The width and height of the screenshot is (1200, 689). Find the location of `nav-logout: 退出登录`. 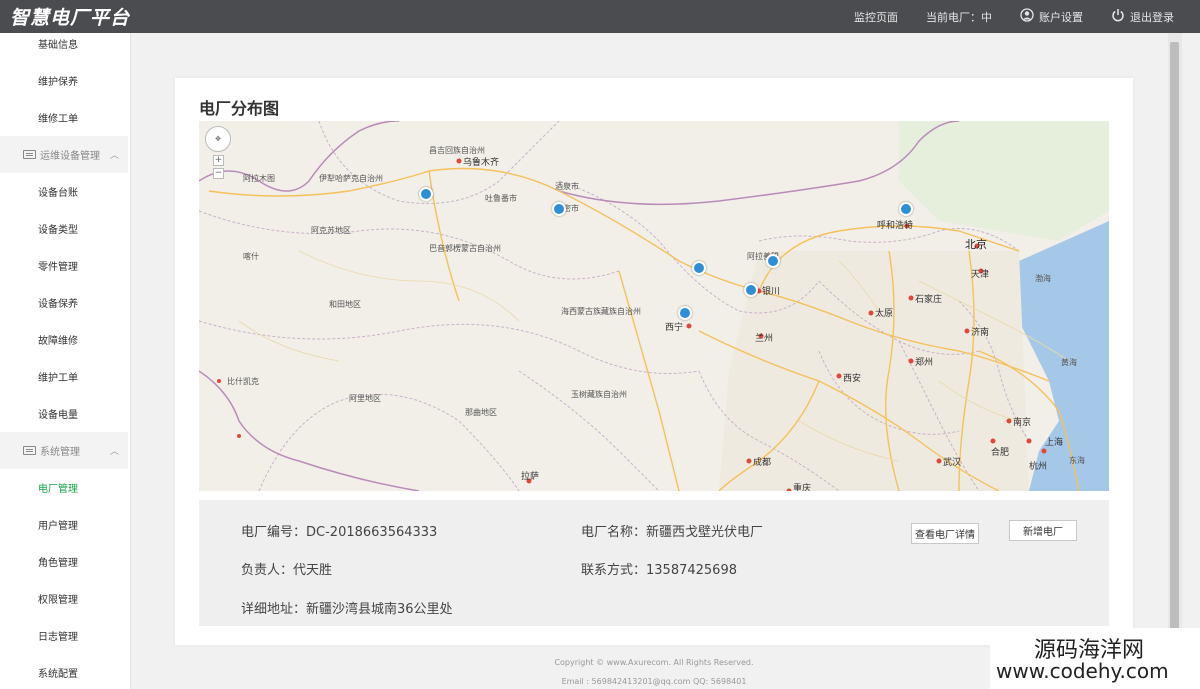

nav-logout: 退出登录 is located at coordinates (1142, 16).